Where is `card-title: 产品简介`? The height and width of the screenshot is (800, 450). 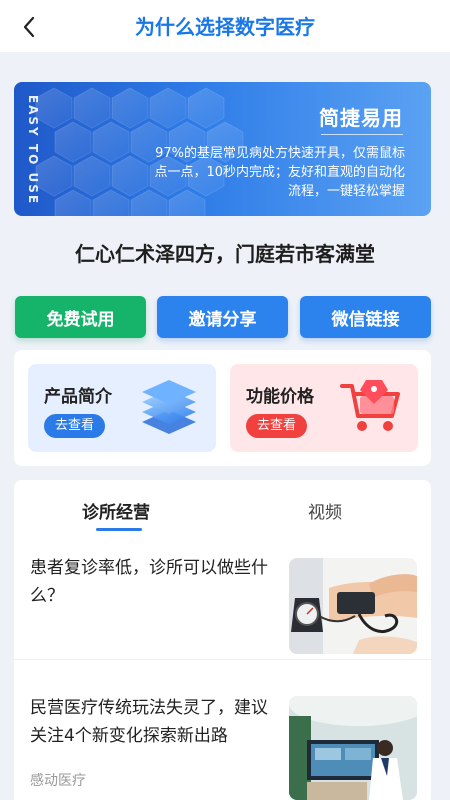
card-title: 产品简介 is located at coordinates (78, 397).